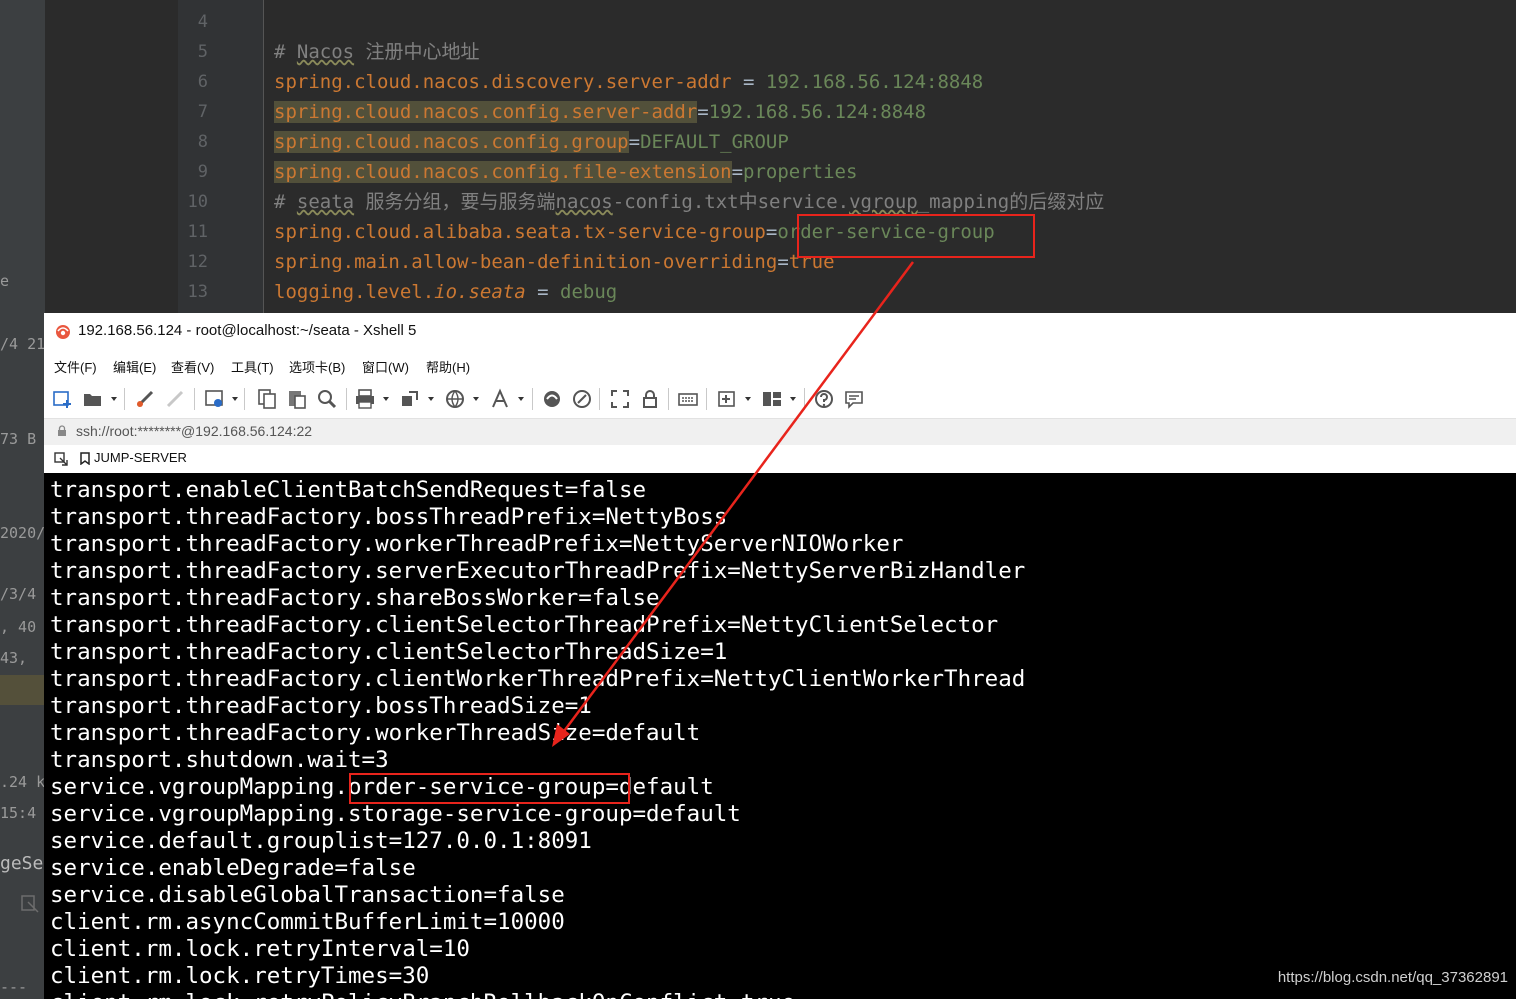  What do you see at coordinates (455, 399) in the screenshot?
I see `globe-icon` at bounding box center [455, 399].